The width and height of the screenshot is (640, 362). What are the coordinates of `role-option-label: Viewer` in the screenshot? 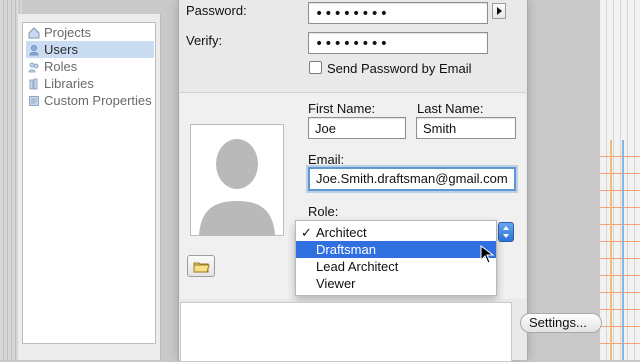 It's located at (336, 283).